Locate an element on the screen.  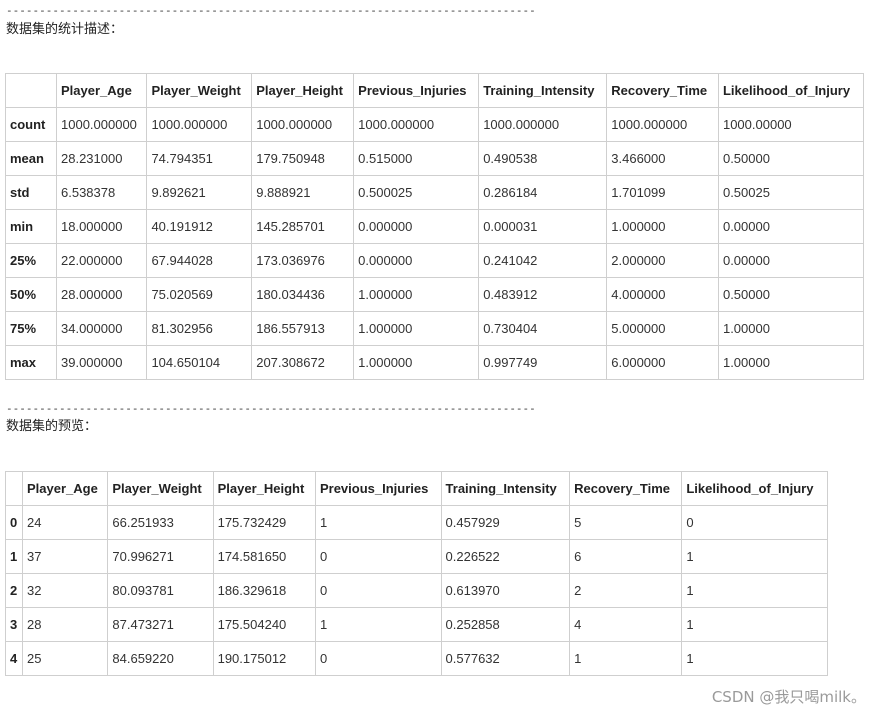
table-cell: 75.020569 is located at coordinates (199, 294).